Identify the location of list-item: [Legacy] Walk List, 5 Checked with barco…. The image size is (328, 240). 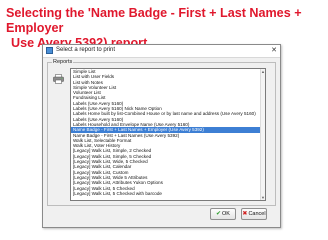
(168, 193).